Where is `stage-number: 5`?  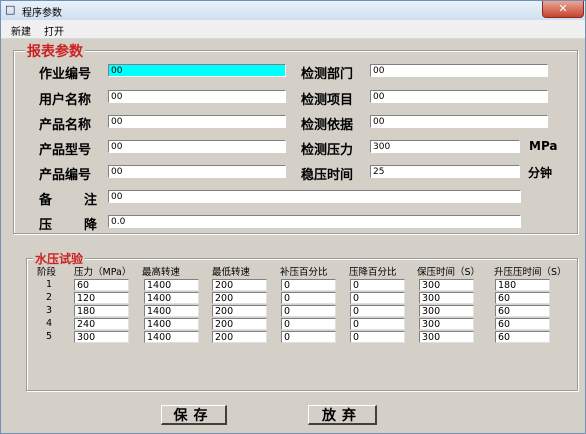
stage-number: 5 is located at coordinates (49, 336).